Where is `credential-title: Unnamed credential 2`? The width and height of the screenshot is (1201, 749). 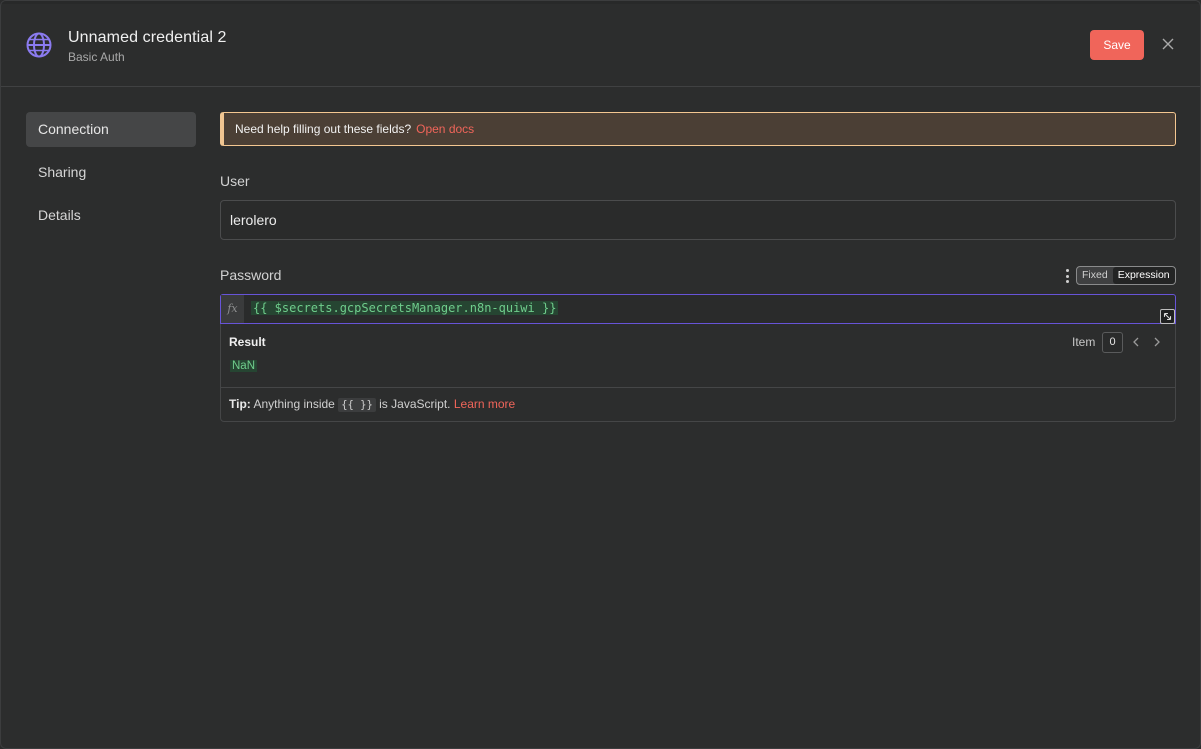 credential-title: Unnamed credential 2 is located at coordinates (147, 38).